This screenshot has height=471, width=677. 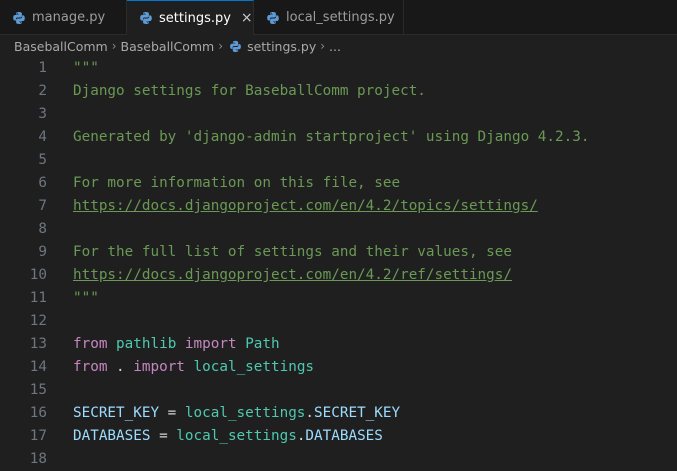 What do you see at coordinates (42, 160) in the screenshot?
I see `line-number: 5` at bounding box center [42, 160].